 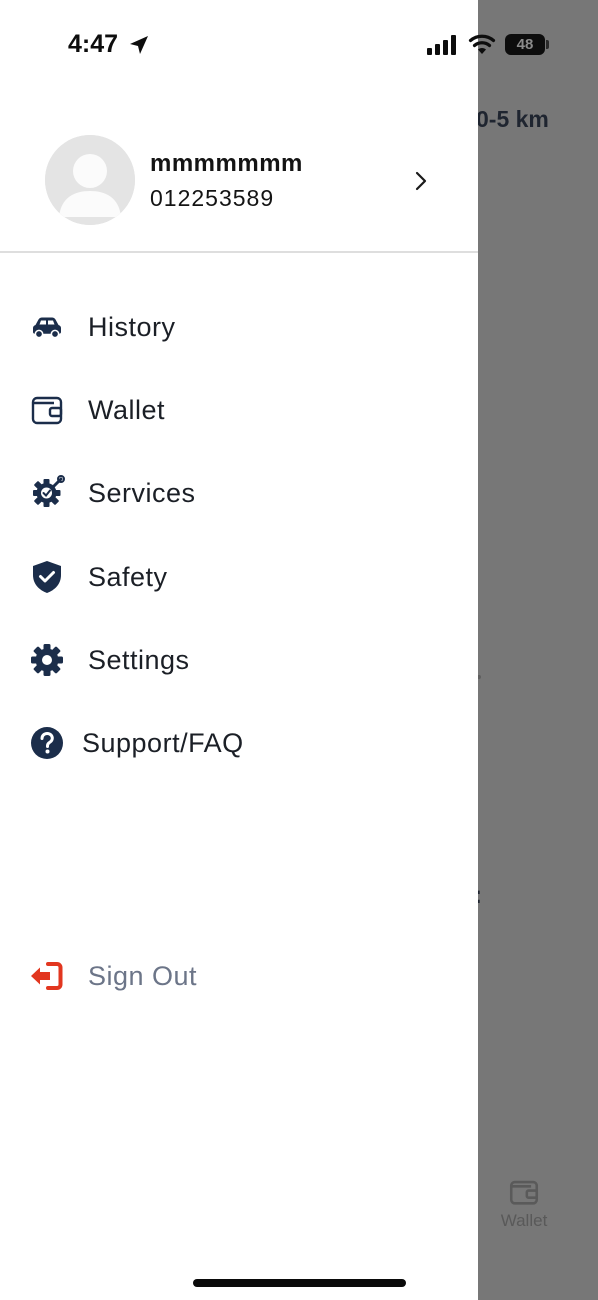 I want to click on background-distance-label: 0-5 km, so click(x=512, y=119).